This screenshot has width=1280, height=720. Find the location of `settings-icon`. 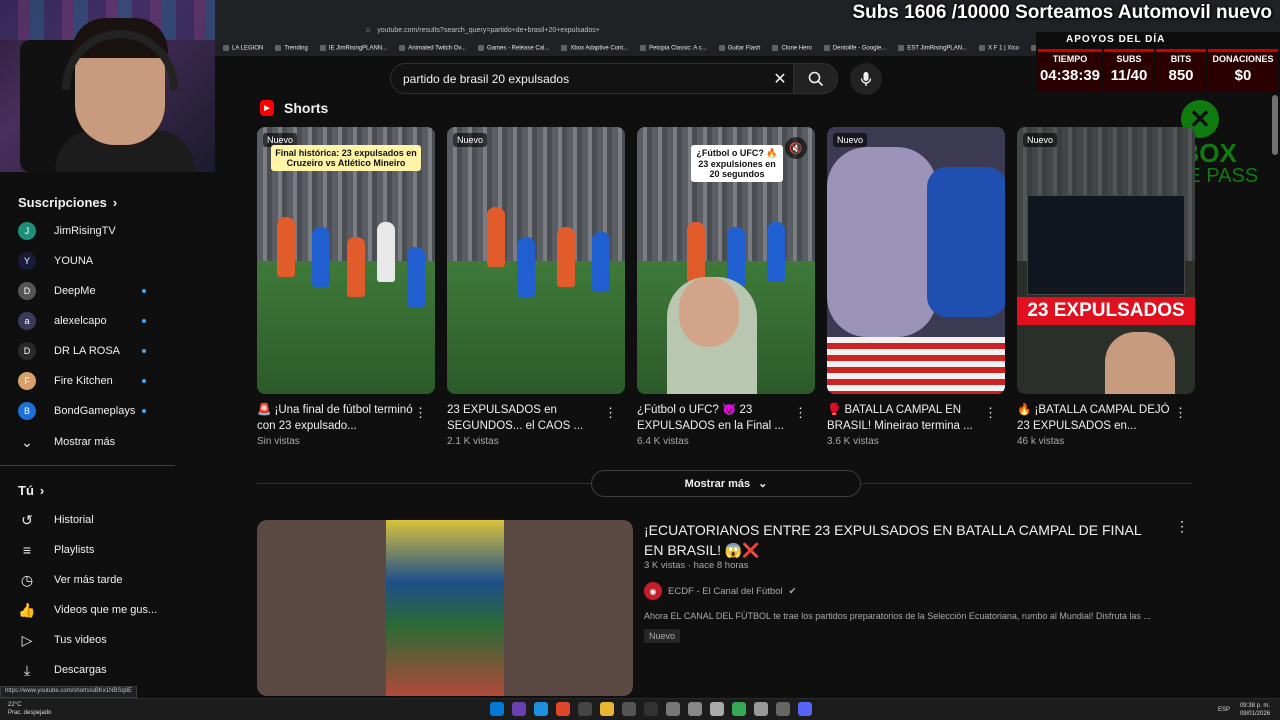

settings-icon is located at coordinates (695, 709).